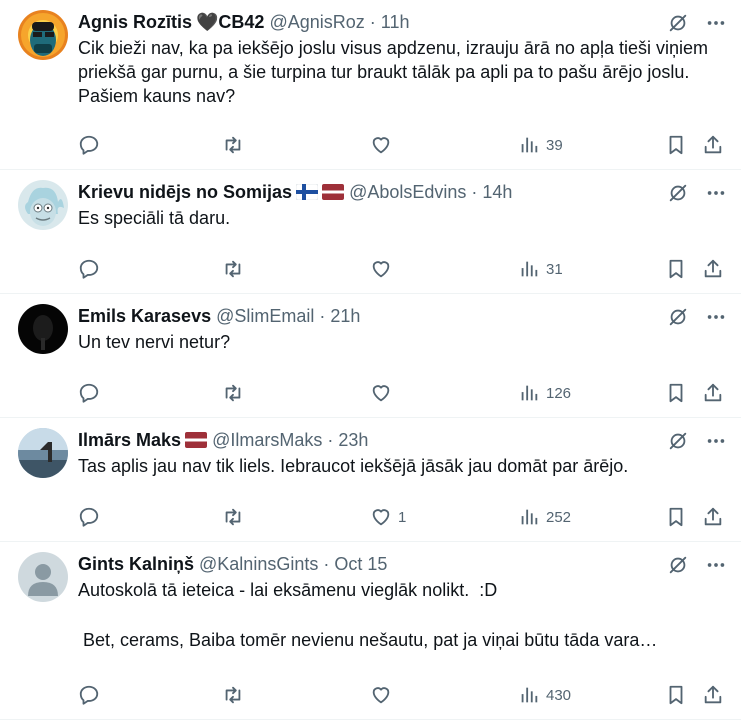 Image resolution: width=741 pixels, height=720 pixels. What do you see at coordinates (401, 393) in the screenshot?
I see `action-bar: 126` at bounding box center [401, 393].